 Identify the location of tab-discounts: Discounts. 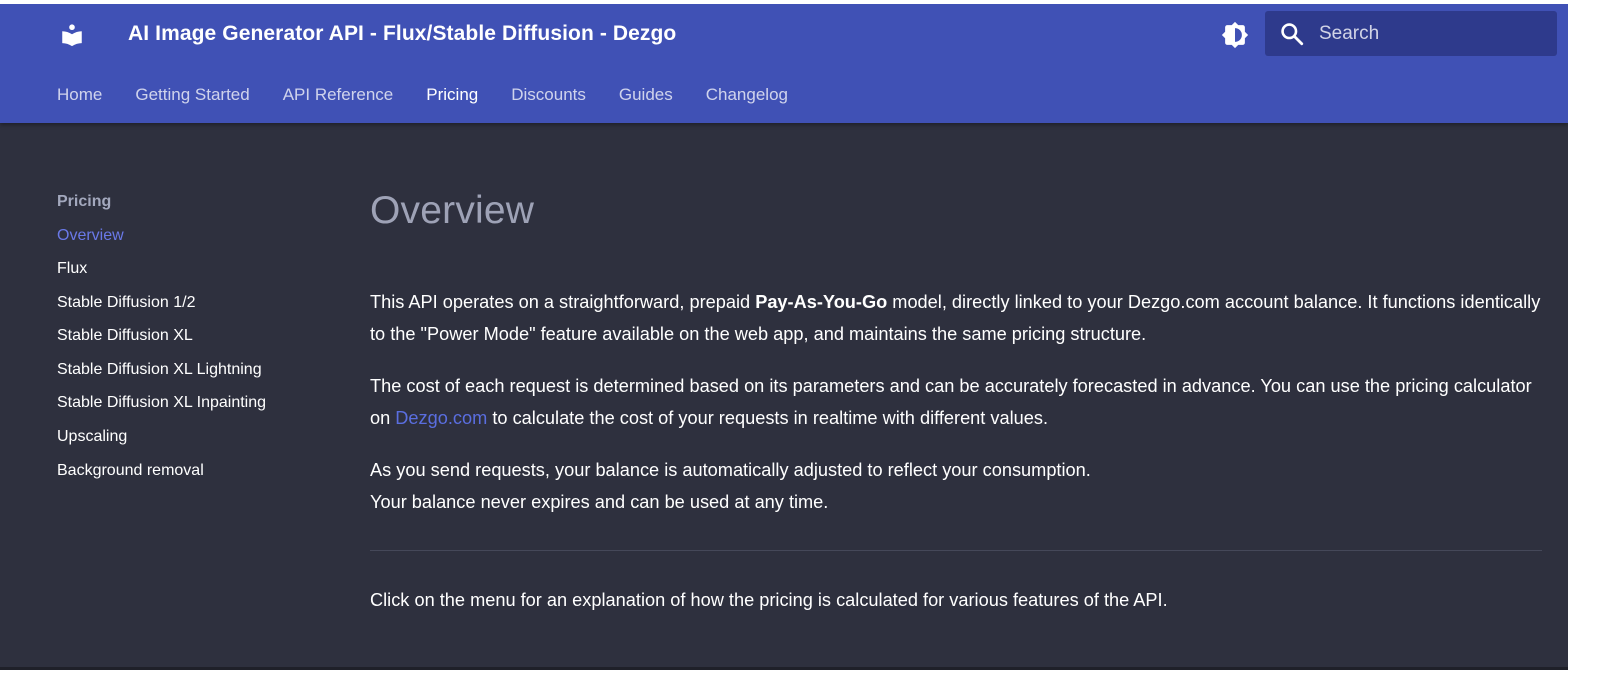
(548, 95).